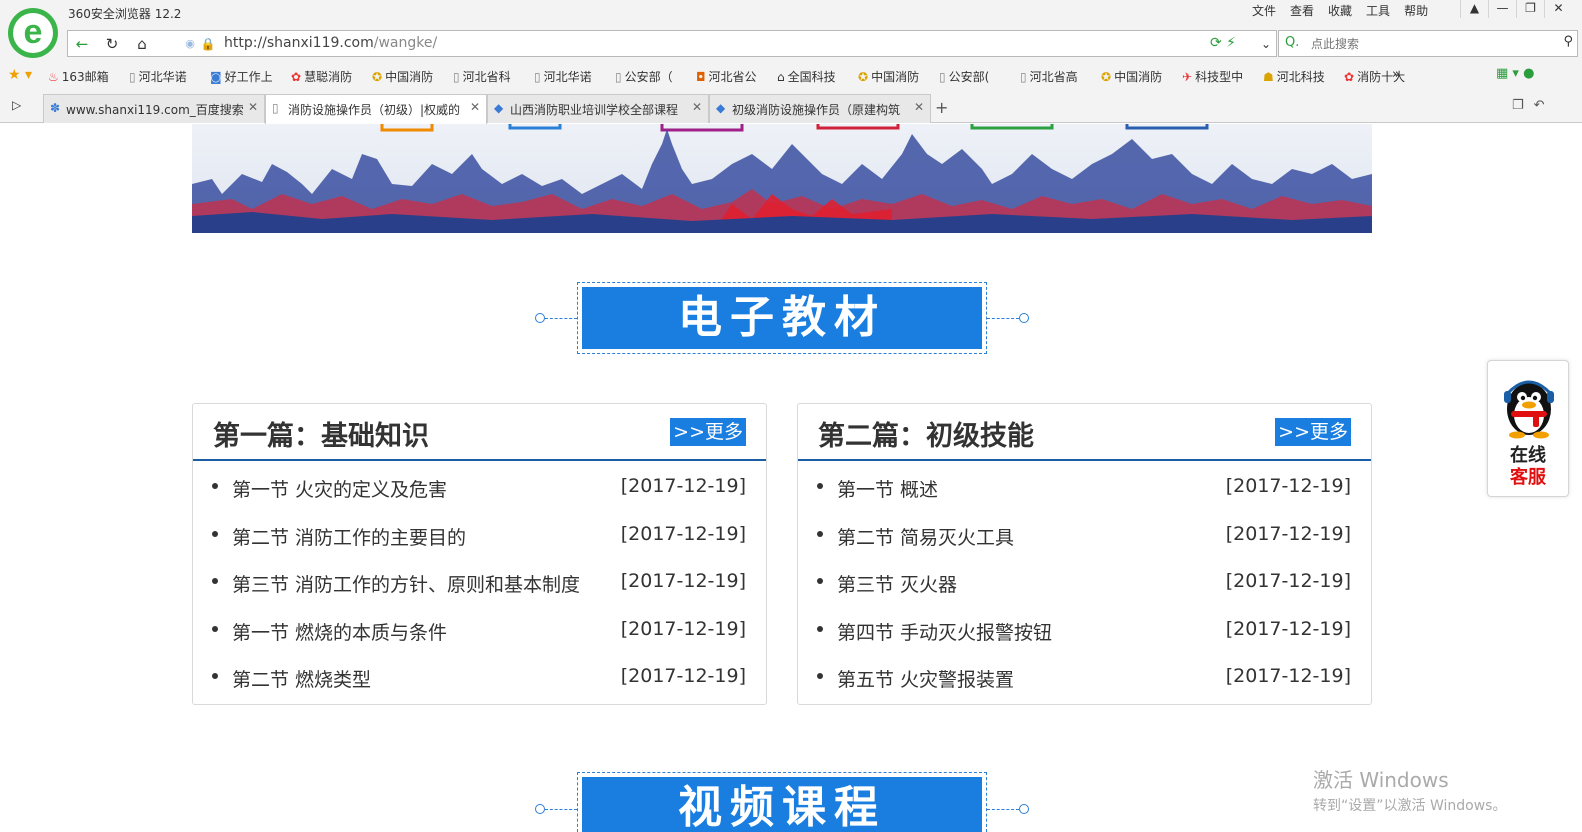  What do you see at coordinates (349, 536) in the screenshot?
I see `item-link: 第二节 消防工作的主要目的` at bounding box center [349, 536].